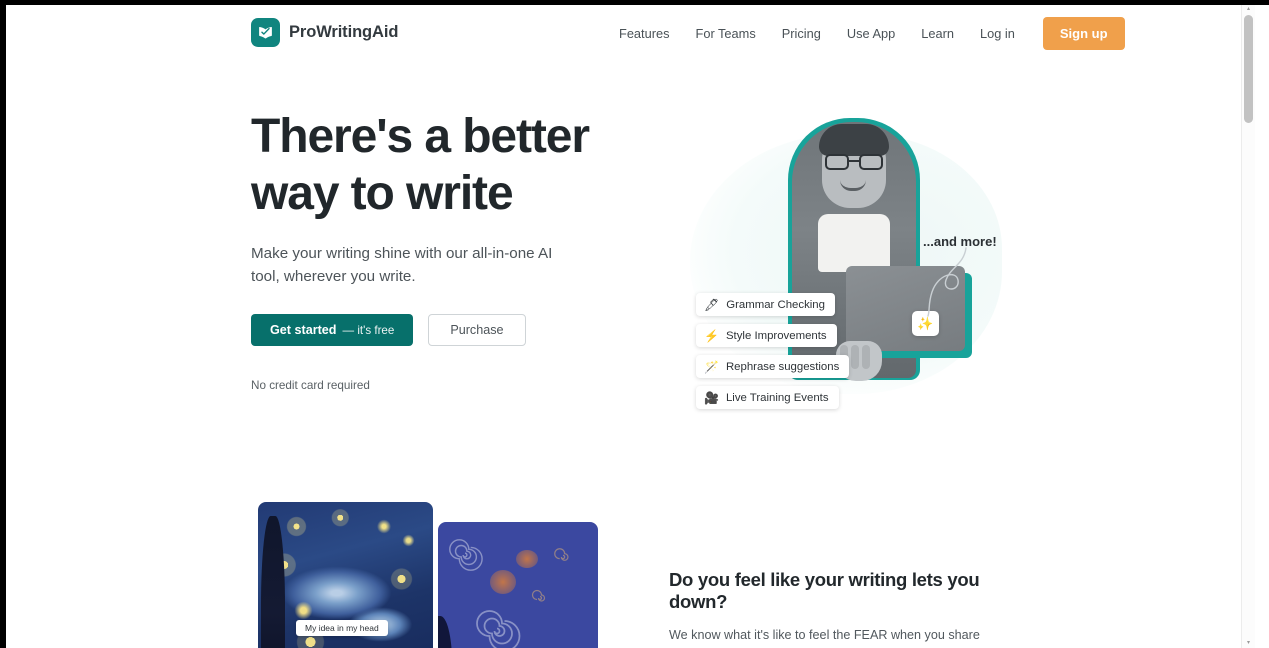  What do you see at coordinates (711, 397) in the screenshot?
I see `movie-camera-icon: 🎥` at bounding box center [711, 397].